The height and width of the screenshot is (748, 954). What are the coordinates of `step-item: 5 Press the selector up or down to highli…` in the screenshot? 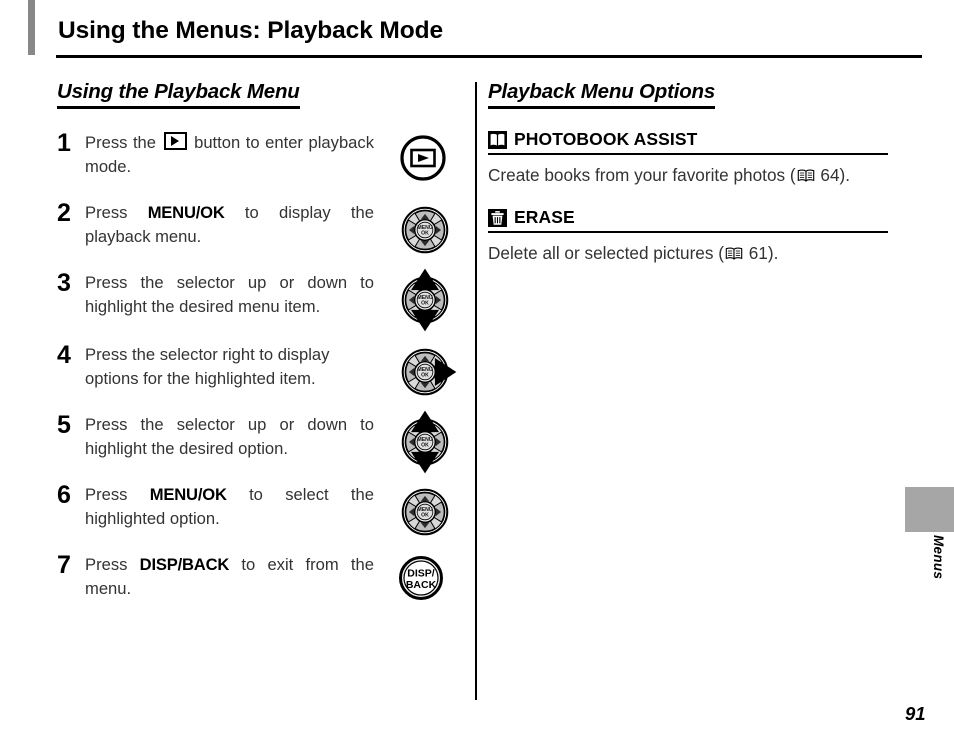 It's located at (254, 442).